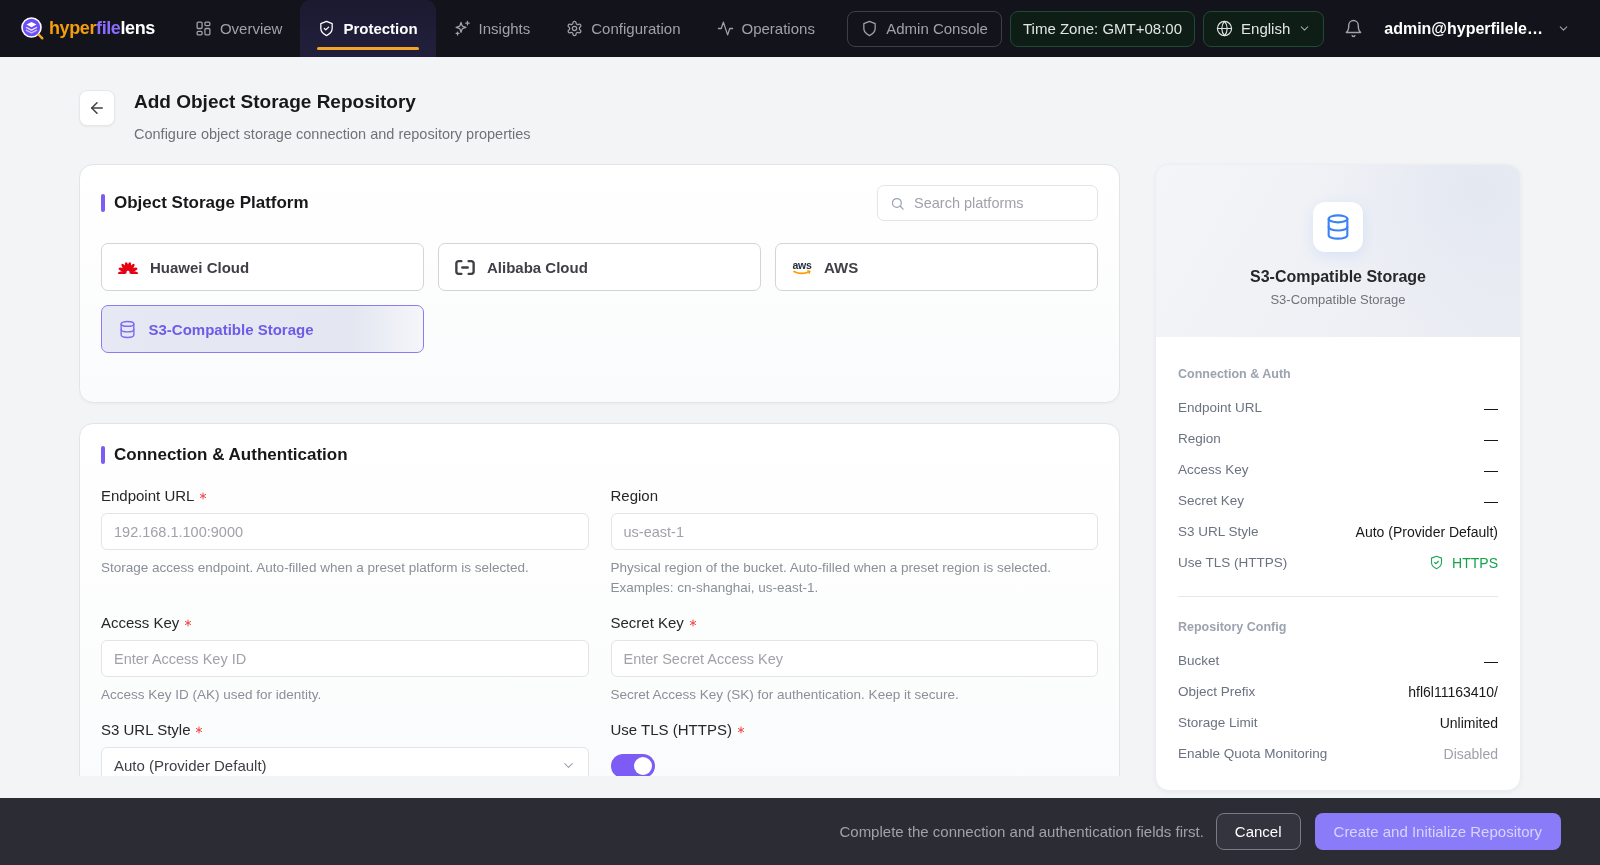 This screenshot has height=865, width=1600. I want to click on bracket-logo-icon, so click(465, 267).